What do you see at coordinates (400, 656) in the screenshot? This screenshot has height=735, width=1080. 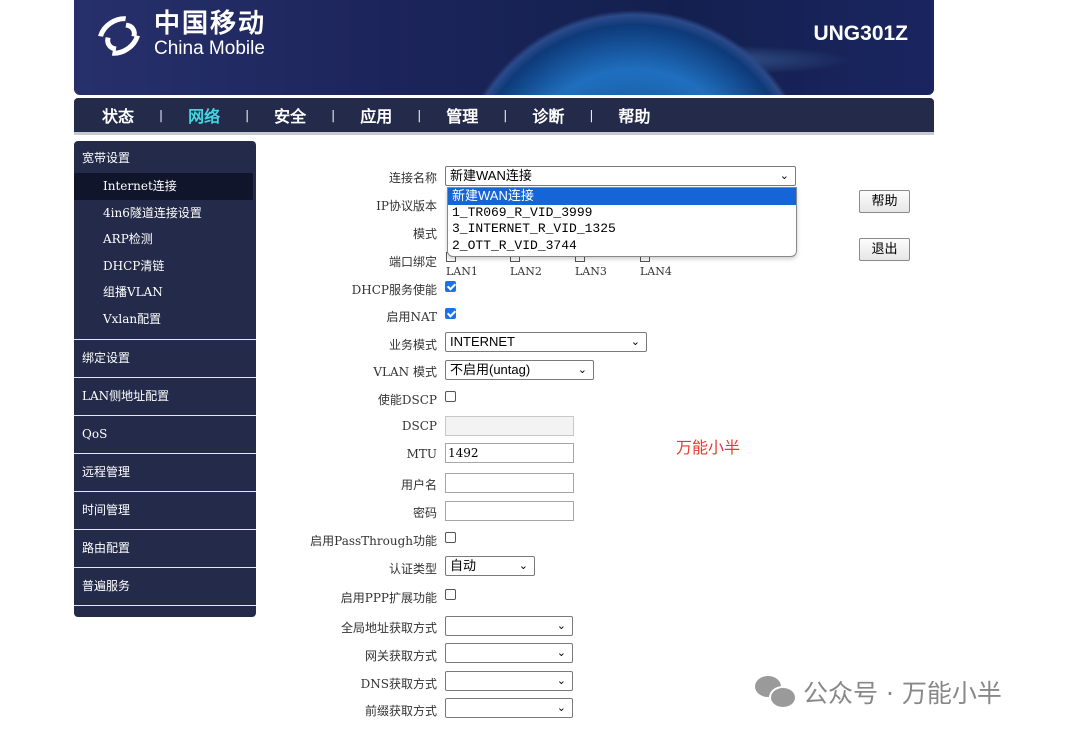 I see `label-gateway: 网关获取方式` at bounding box center [400, 656].